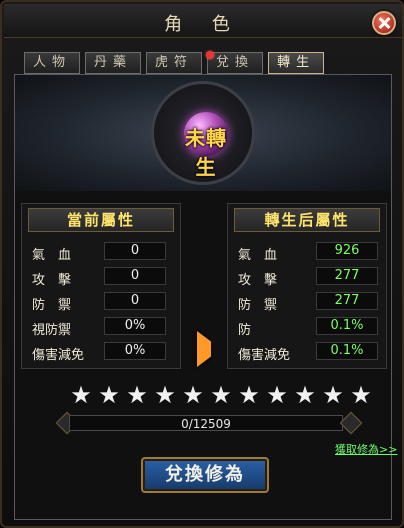  What do you see at coordinates (296, 63) in the screenshot?
I see `tab-rebirth: 轉生` at bounding box center [296, 63].